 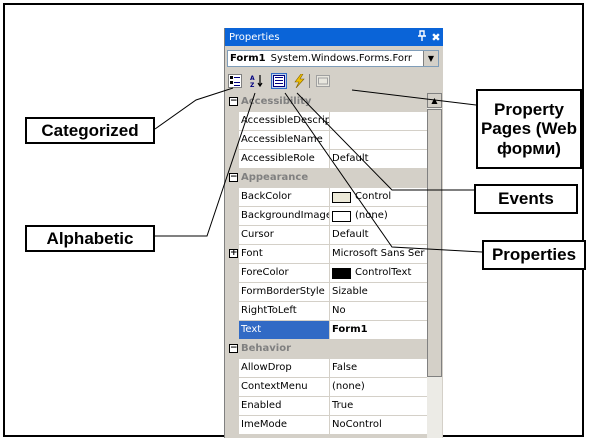 I want to click on property-name: RightToLeft, so click(x=284, y=311).